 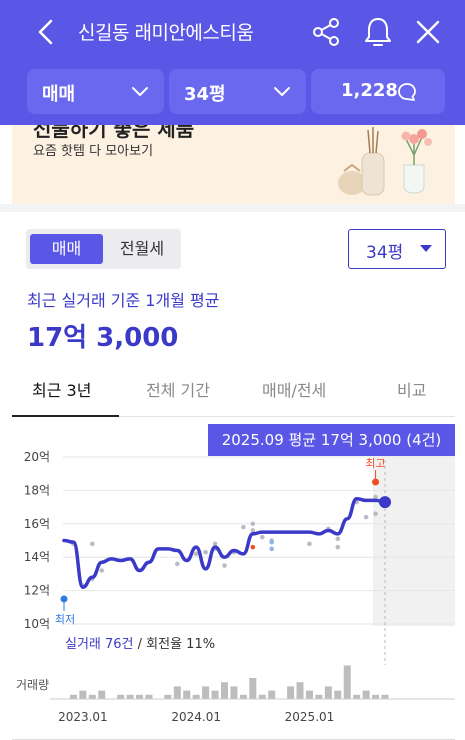 I want to click on deal-summary: 실거래 76건 / 회전율 11%, so click(x=140, y=642).